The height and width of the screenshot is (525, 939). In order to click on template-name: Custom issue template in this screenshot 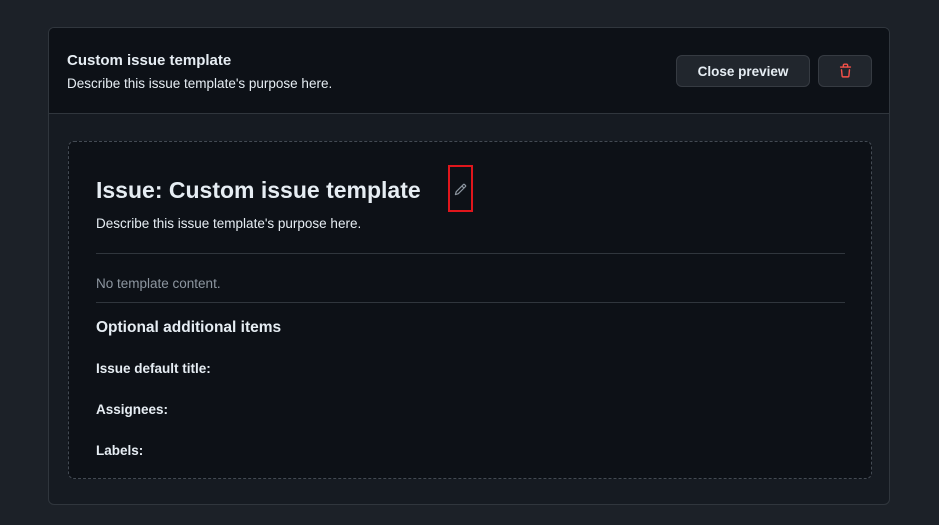, I will do `click(149, 60)`.